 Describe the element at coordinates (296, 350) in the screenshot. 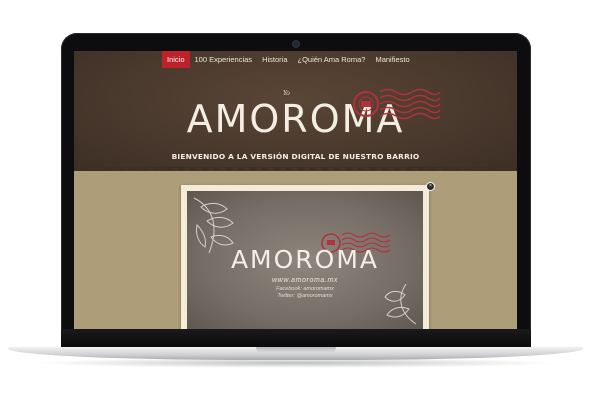

I see `laptop-notch` at that location.